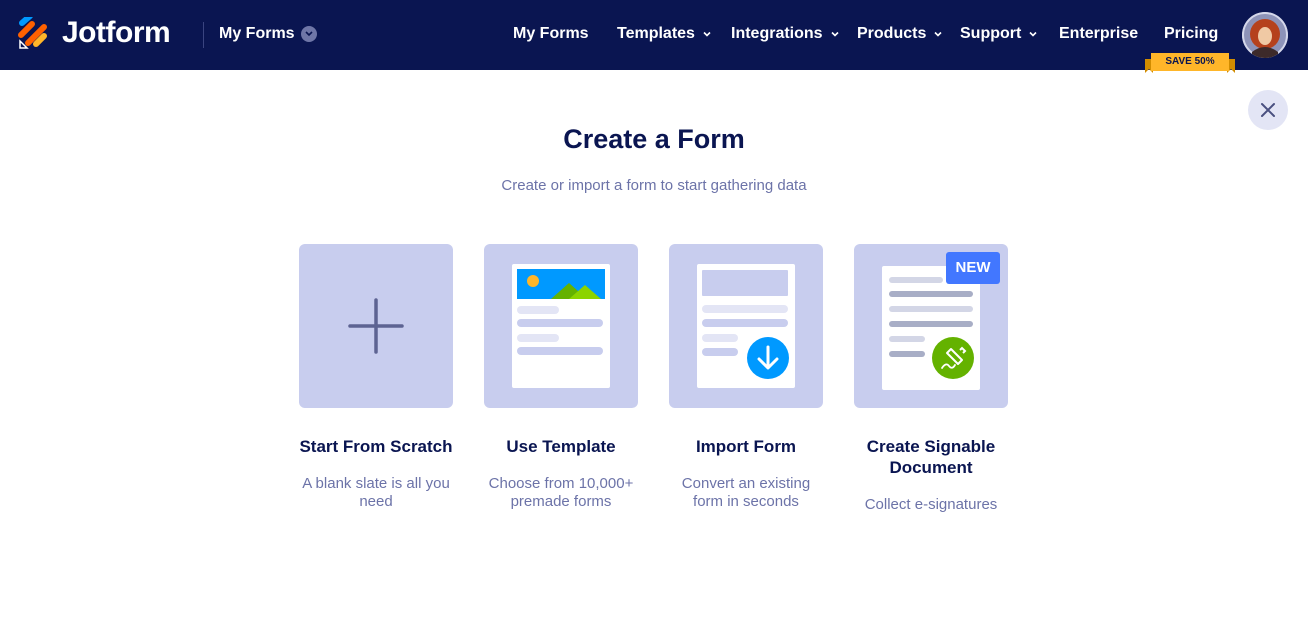  What do you see at coordinates (1268, 110) in the screenshot?
I see `close-icon` at bounding box center [1268, 110].